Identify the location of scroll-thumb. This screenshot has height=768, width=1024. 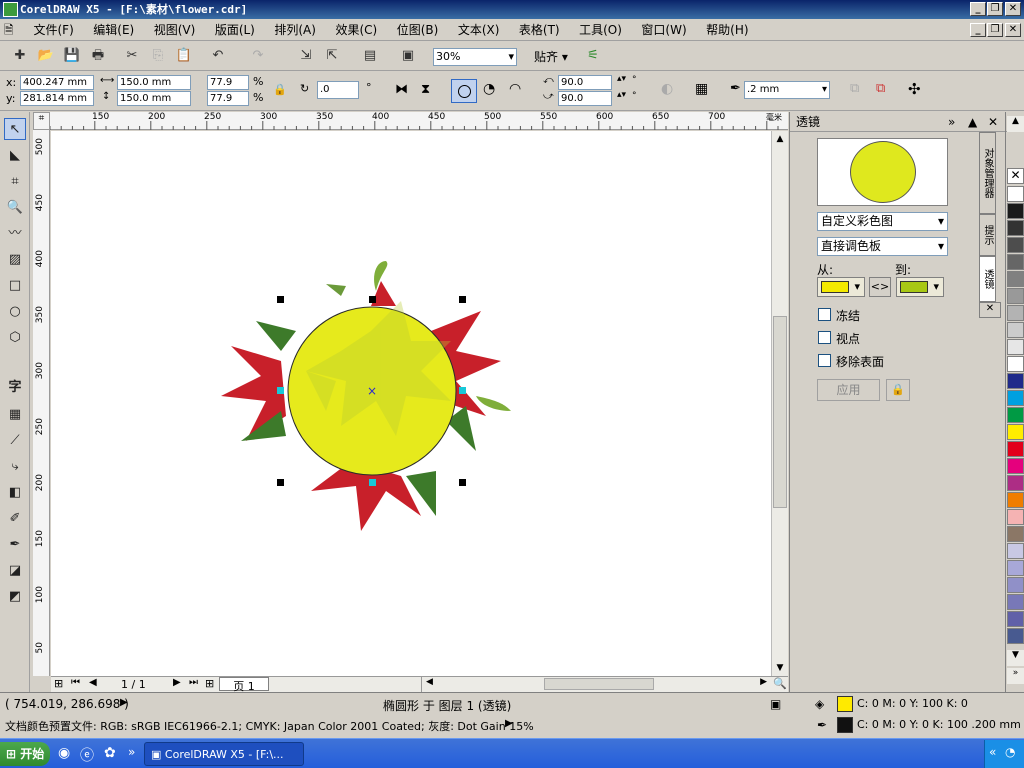
(780, 412).